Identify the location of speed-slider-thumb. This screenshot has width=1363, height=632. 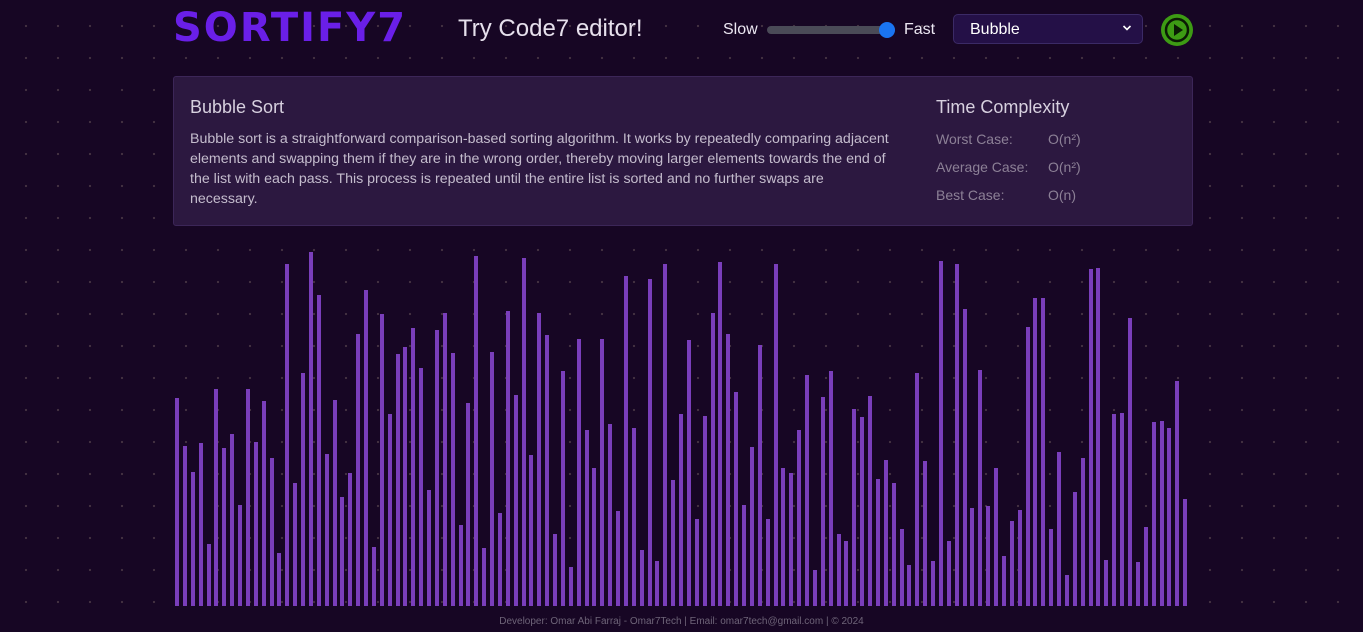
(887, 30).